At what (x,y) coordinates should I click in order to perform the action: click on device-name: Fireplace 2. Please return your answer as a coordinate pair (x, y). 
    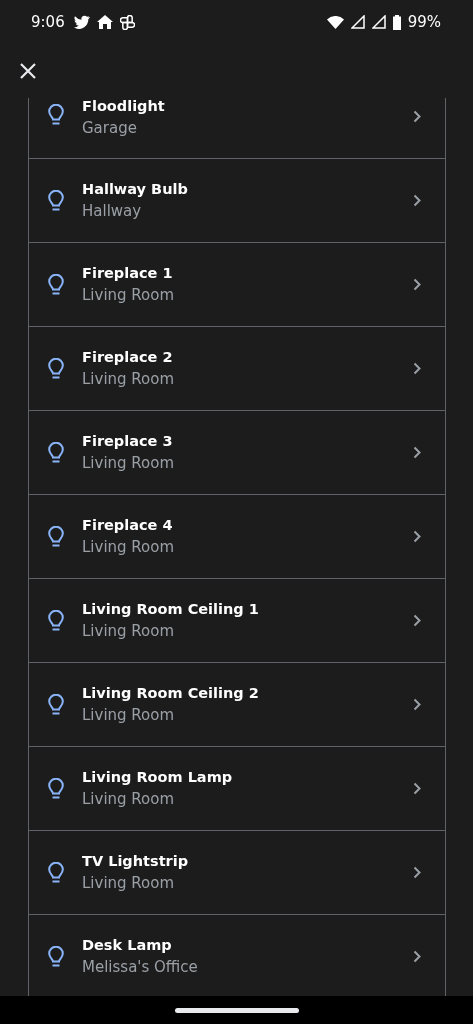
    Looking at the image, I should click on (128, 357).